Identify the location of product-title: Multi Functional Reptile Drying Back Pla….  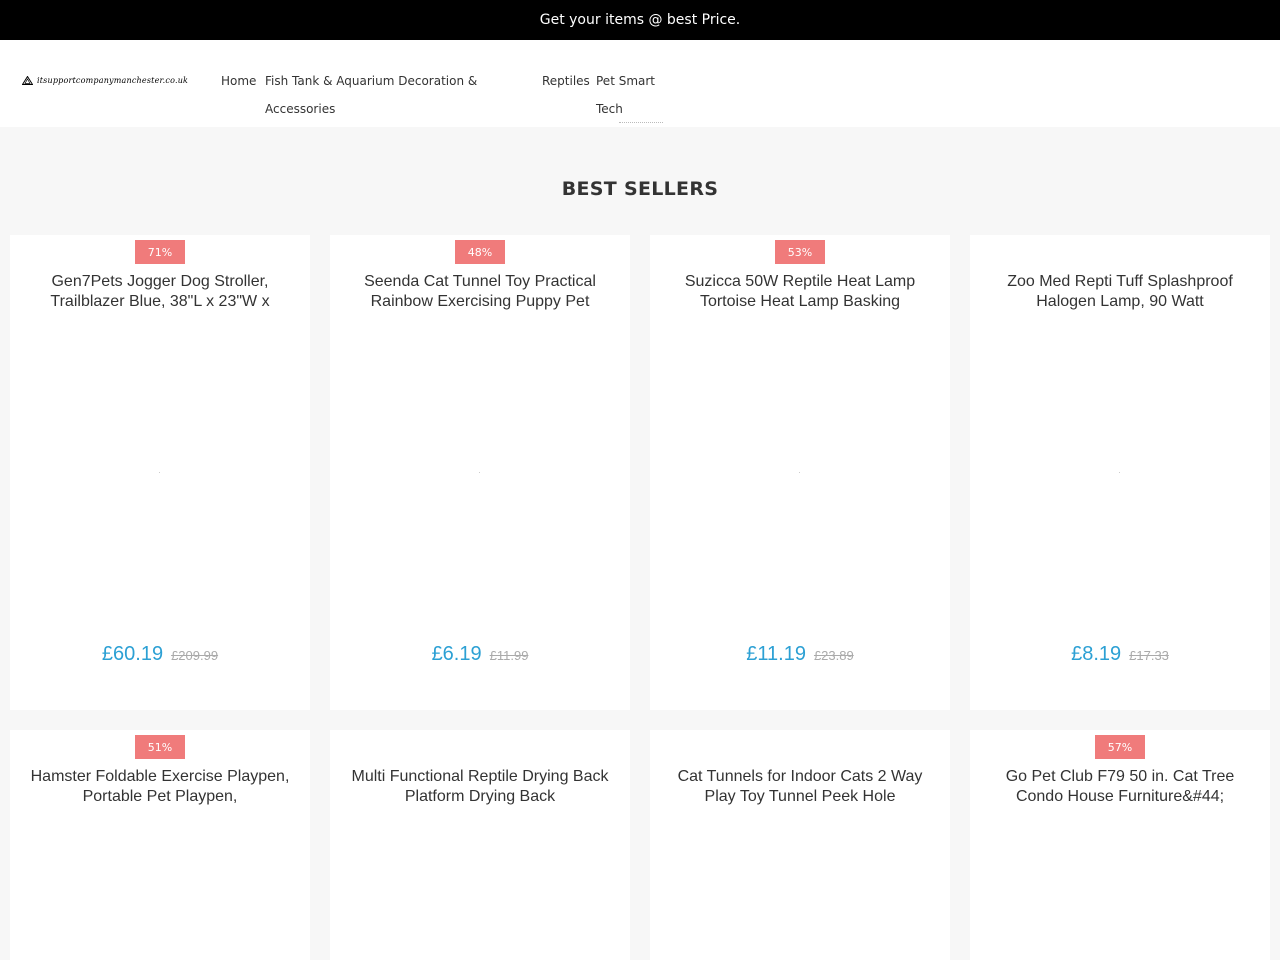
(480, 787).